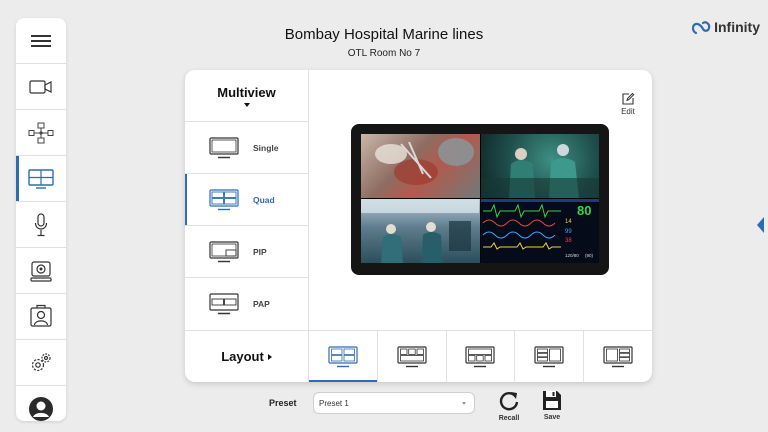  What do you see at coordinates (628, 111) in the screenshot?
I see `edit-label: Edit` at bounding box center [628, 111].